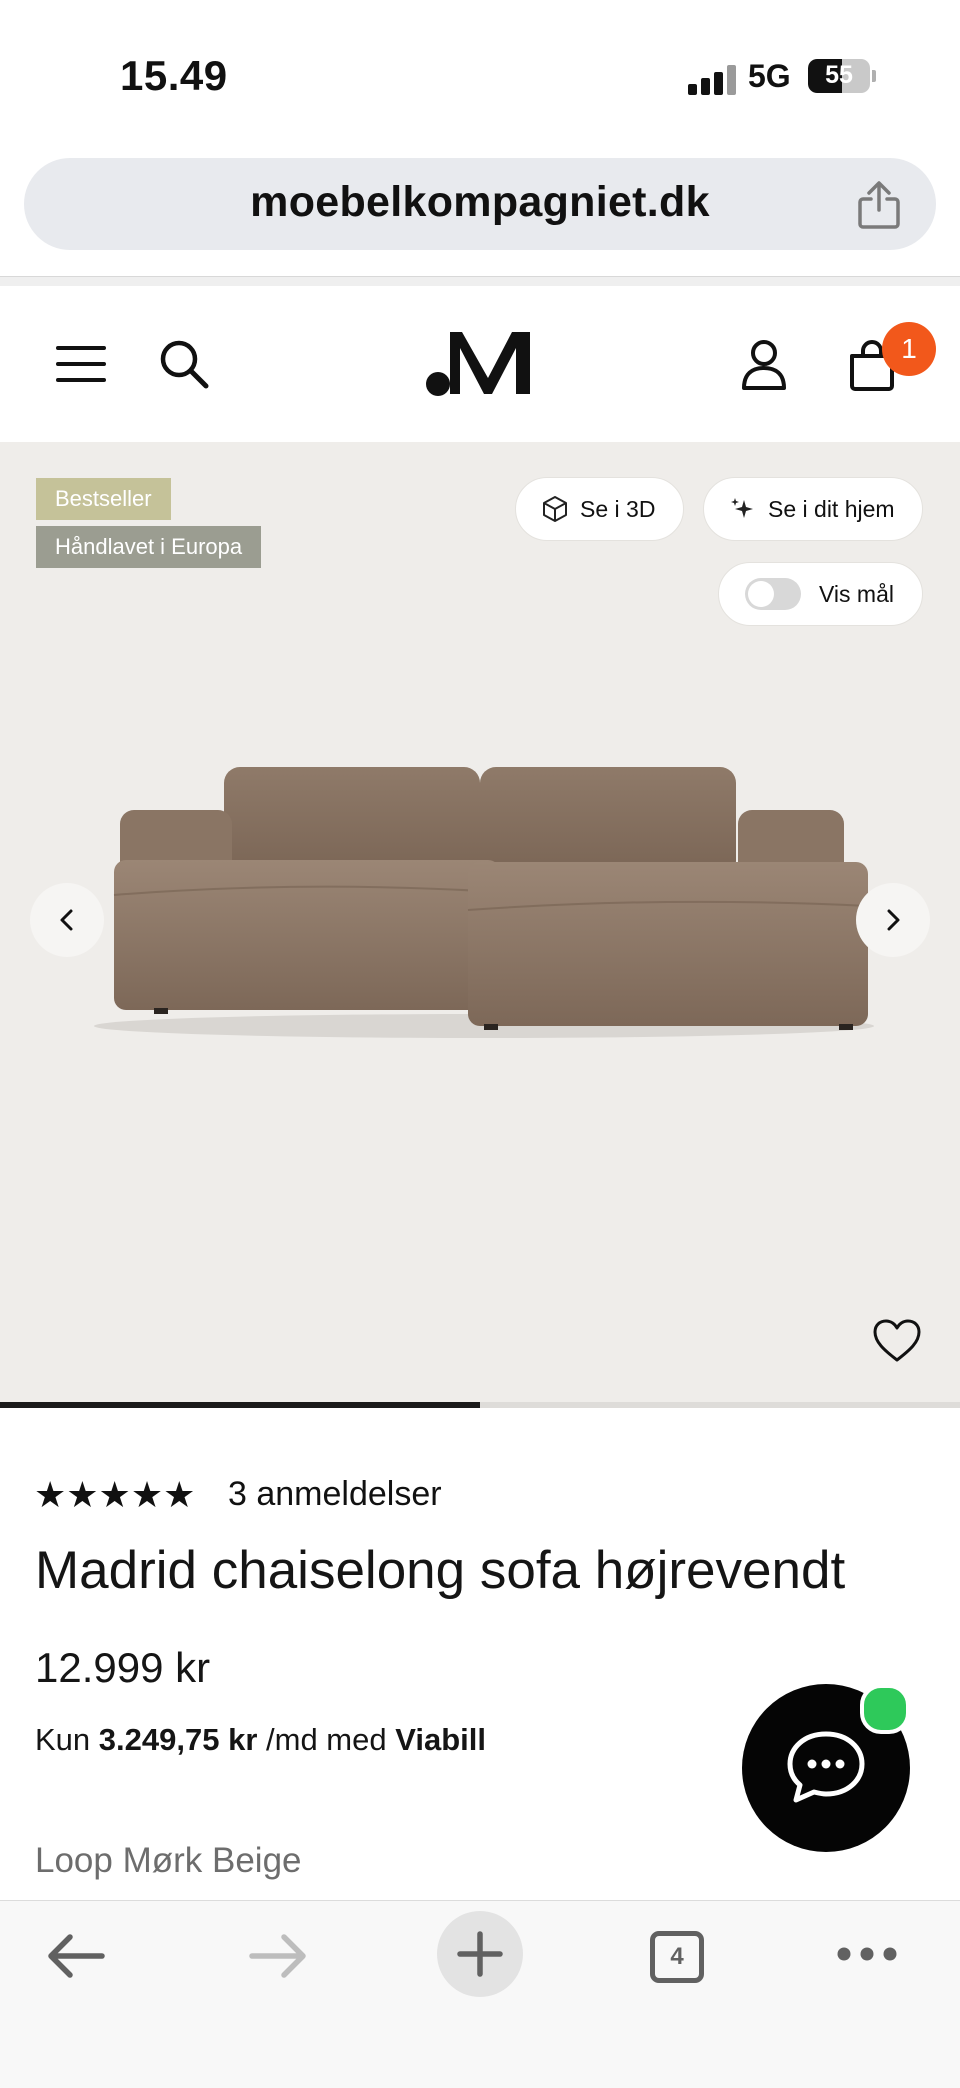  I want to click on view-in-home-button: Se i dit hjem, so click(813, 509).